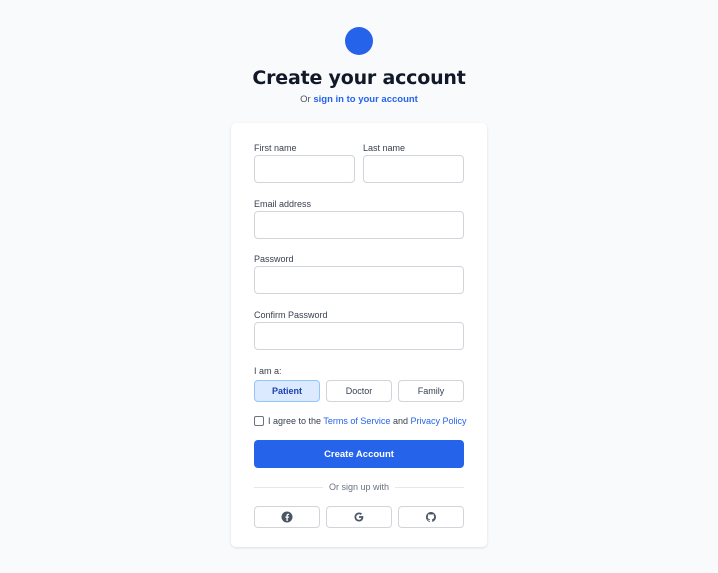  I want to click on last-name-input, so click(413, 169).